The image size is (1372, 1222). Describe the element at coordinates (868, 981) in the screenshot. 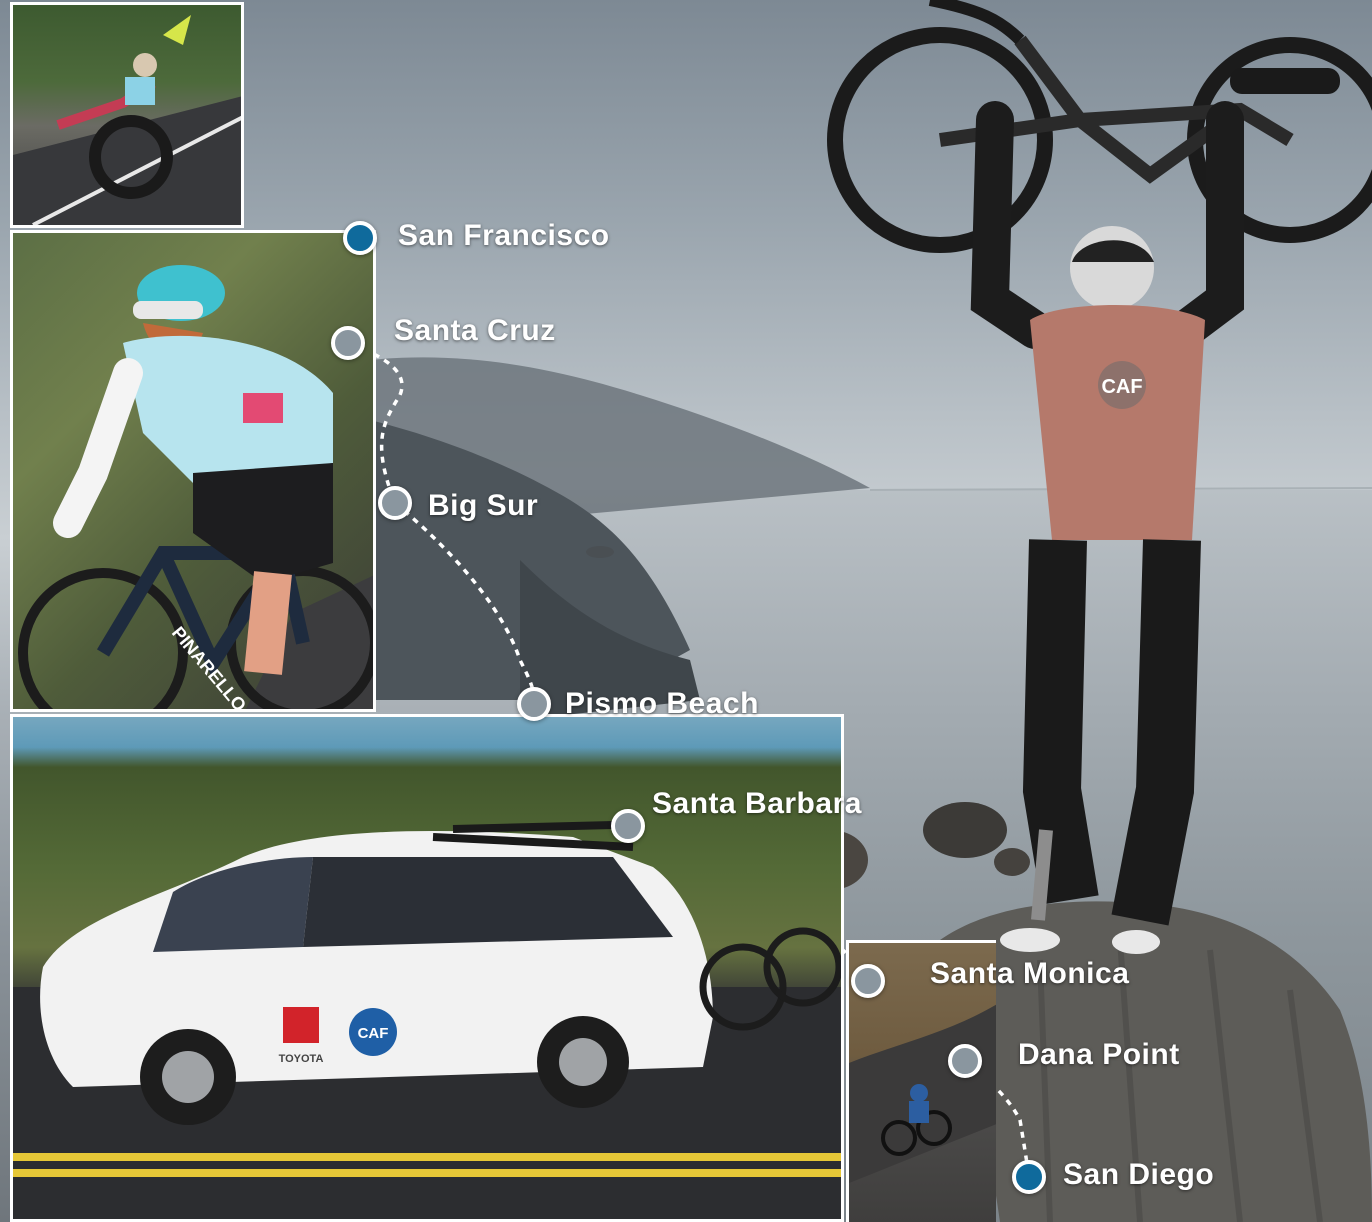

I see `stop-dot-santa-monica` at that location.